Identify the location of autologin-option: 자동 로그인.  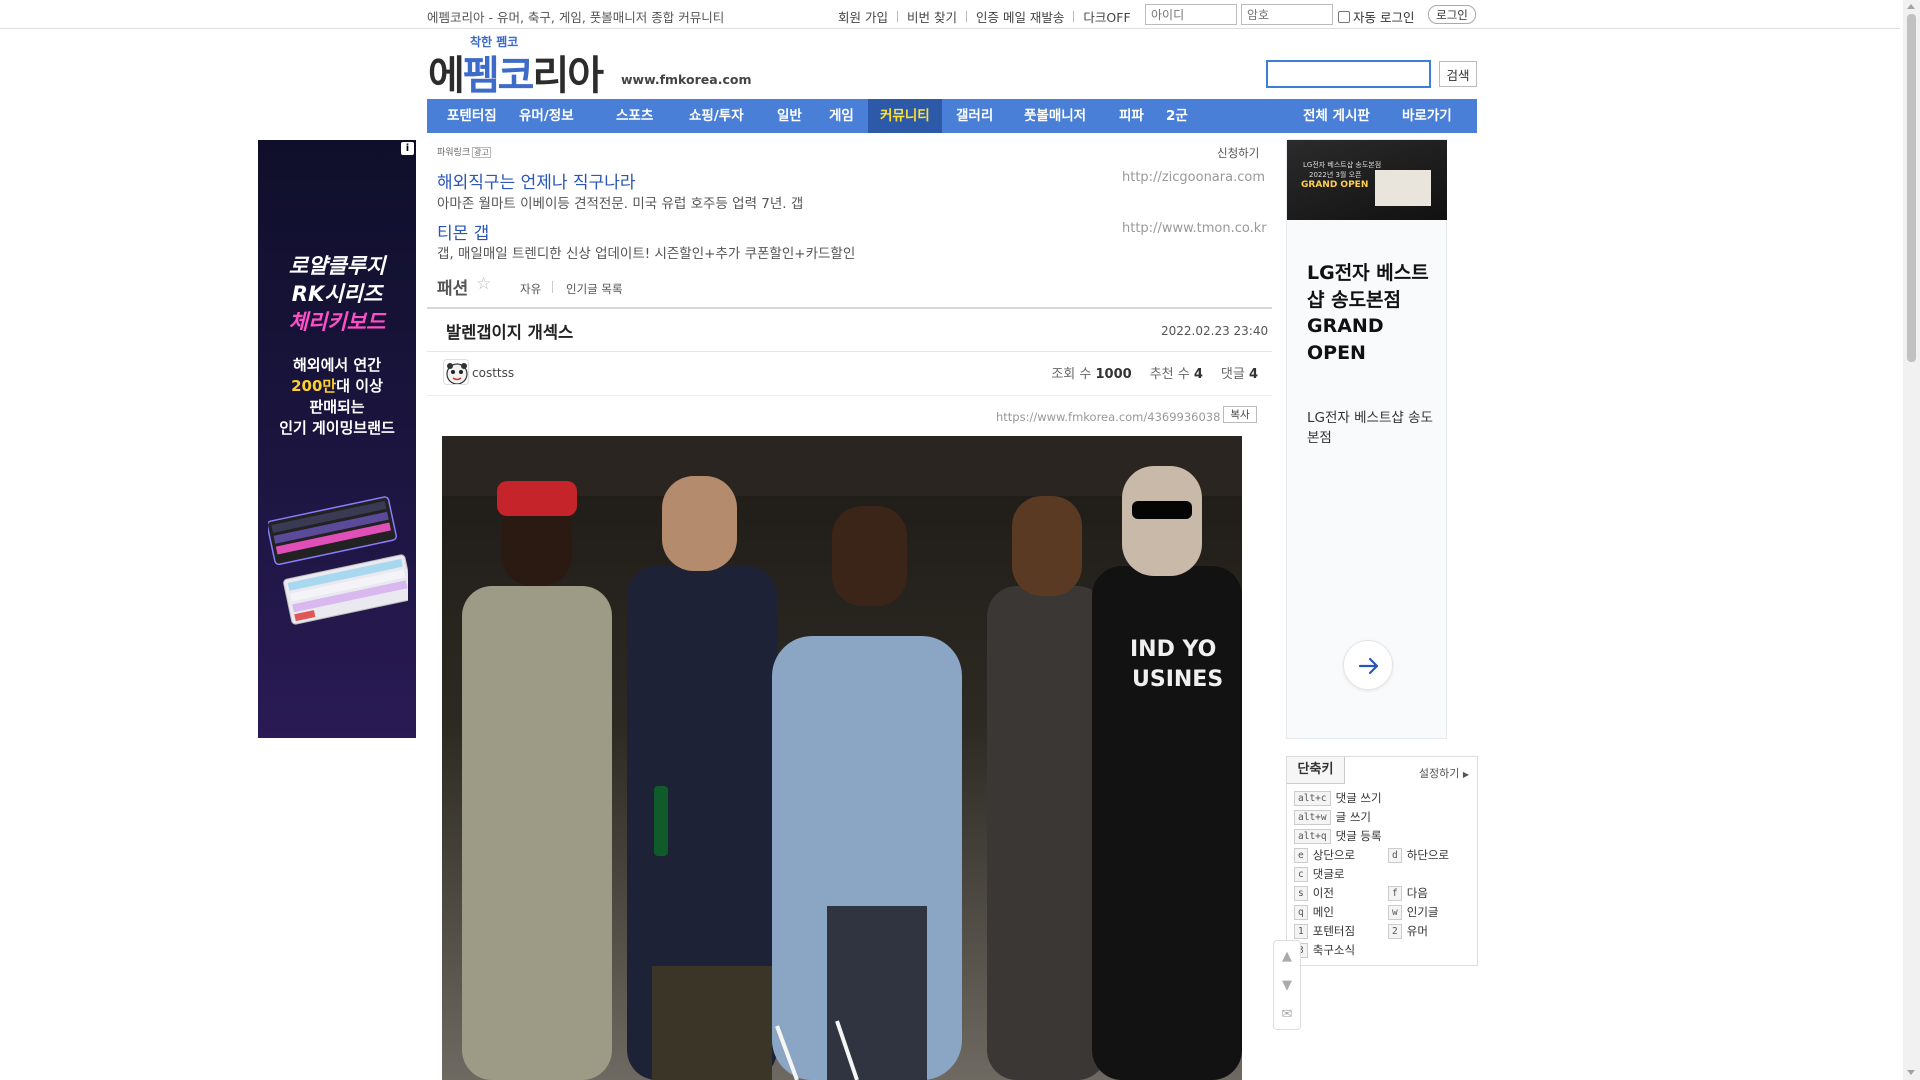
(1376, 16).